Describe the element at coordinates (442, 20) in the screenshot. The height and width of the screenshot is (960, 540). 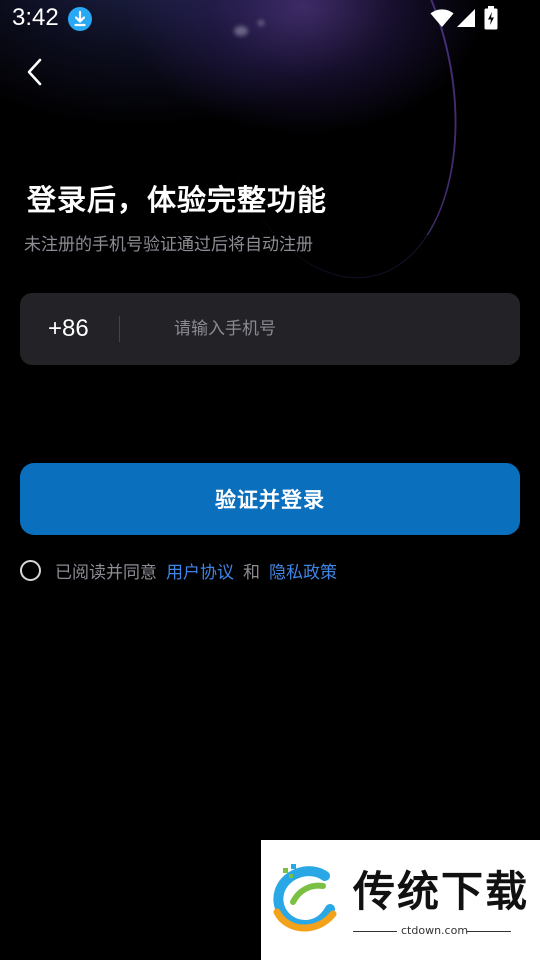
I see `wifi-icon` at that location.